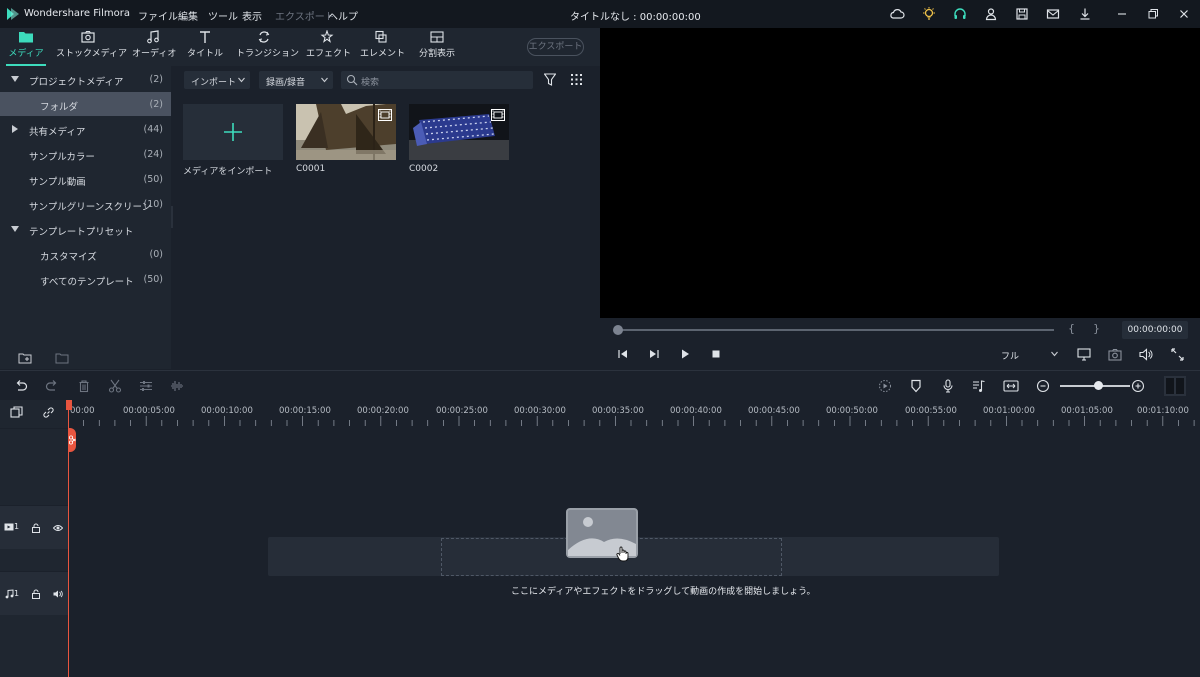  Describe the element at coordinates (158, 15) in the screenshot. I see `menu-file: ファイル` at that location.